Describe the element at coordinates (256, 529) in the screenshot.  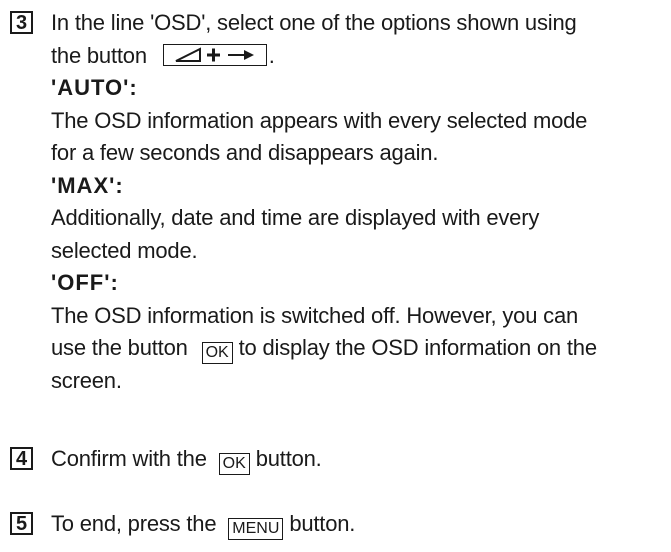
I see `menu-key: MENU` at that location.